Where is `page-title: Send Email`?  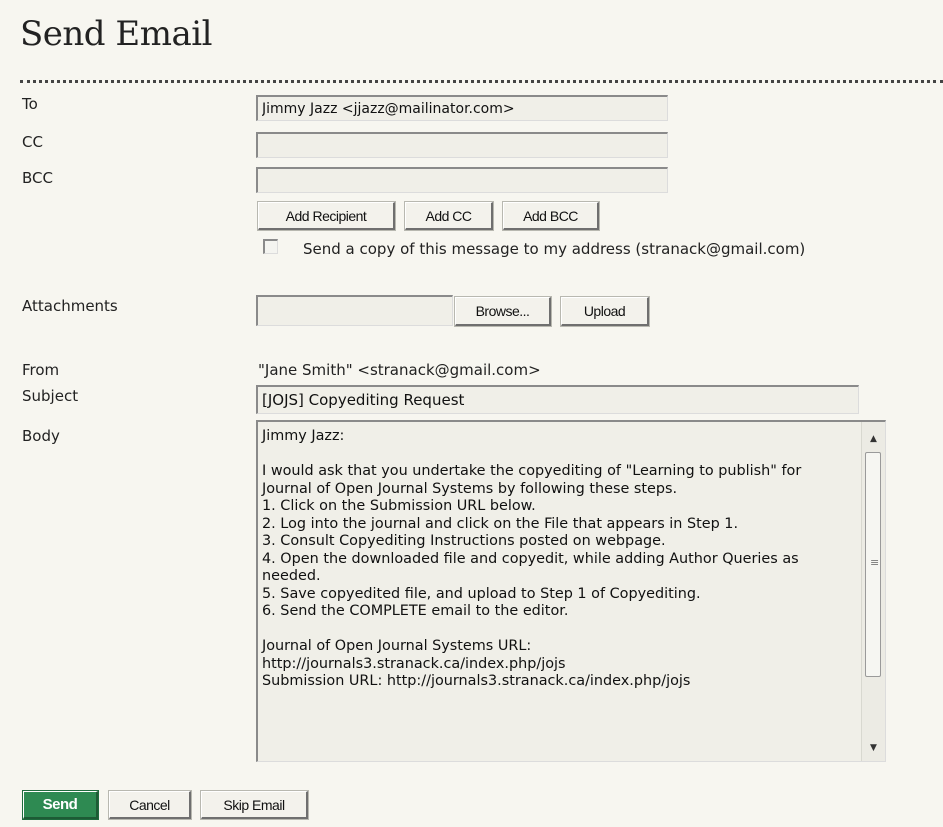
page-title: Send Email is located at coordinates (116, 34).